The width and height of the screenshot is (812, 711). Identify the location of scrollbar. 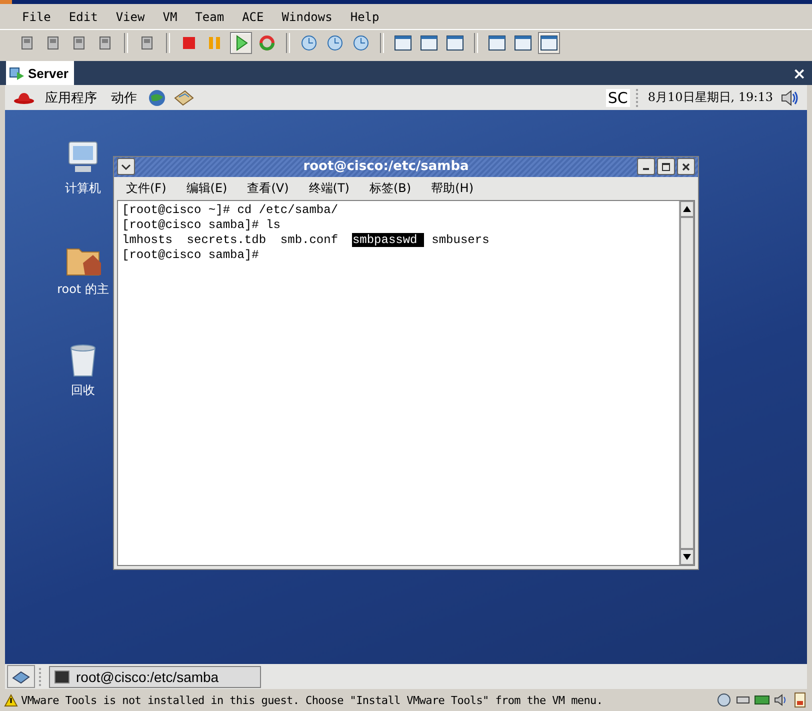
(686, 383).